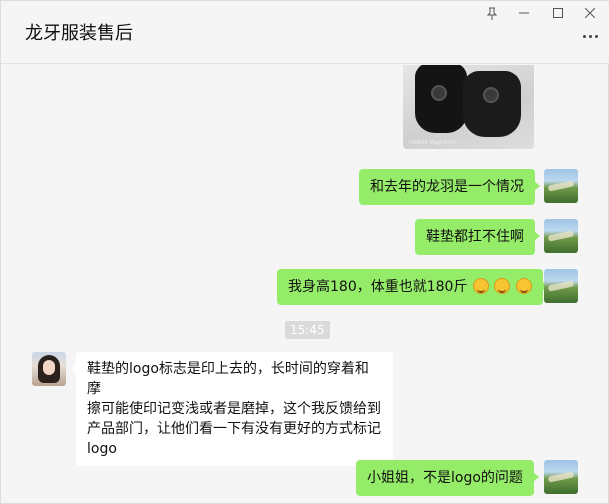 The width and height of the screenshot is (609, 504). Describe the element at coordinates (468, 107) in the screenshot. I see `image-message: HONOR Magic5 Pro` at that location.